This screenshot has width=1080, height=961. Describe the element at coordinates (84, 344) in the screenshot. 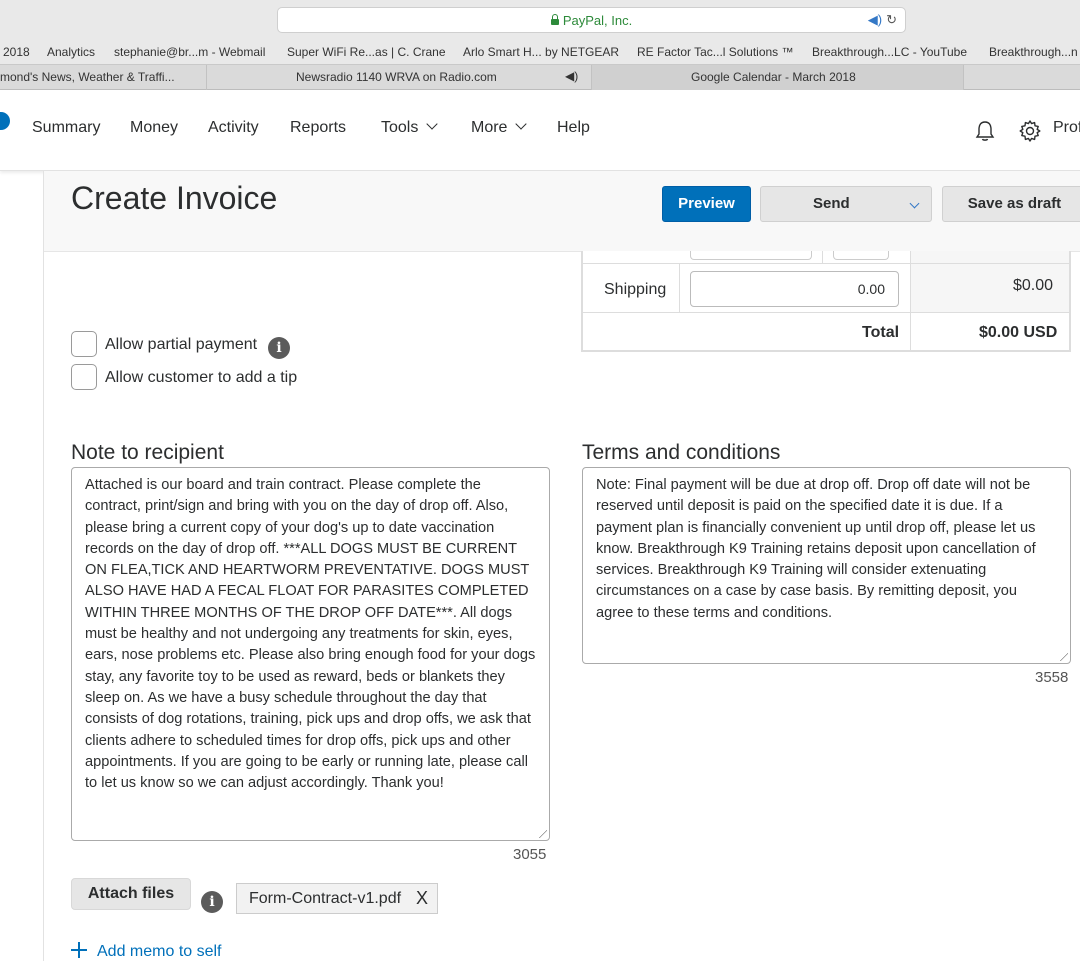

I see `partial-payment-checkbox` at that location.